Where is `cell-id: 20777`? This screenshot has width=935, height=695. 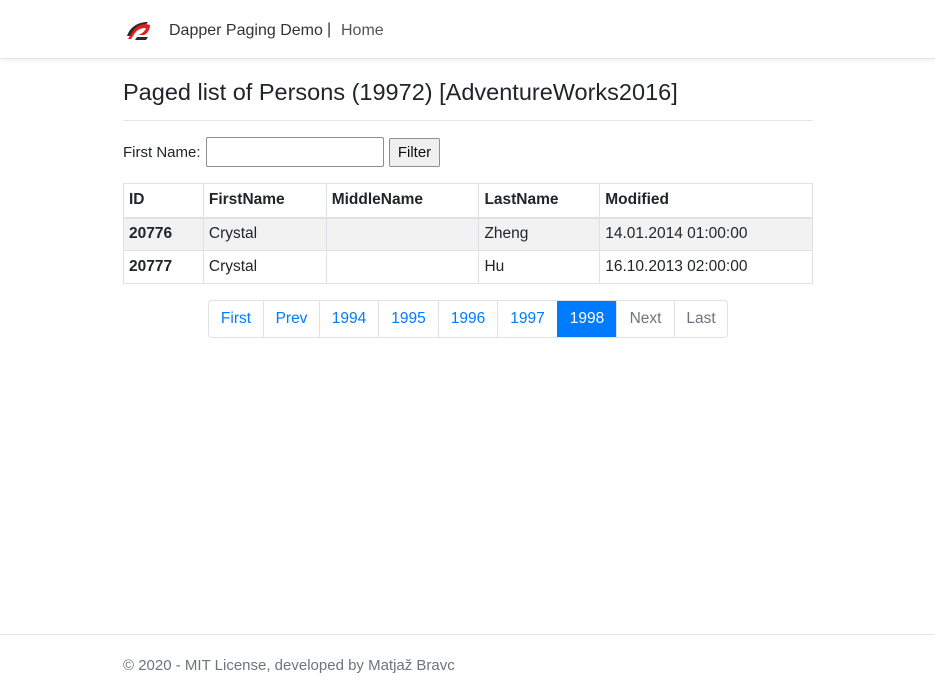
cell-id: 20777 is located at coordinates (163, 267).